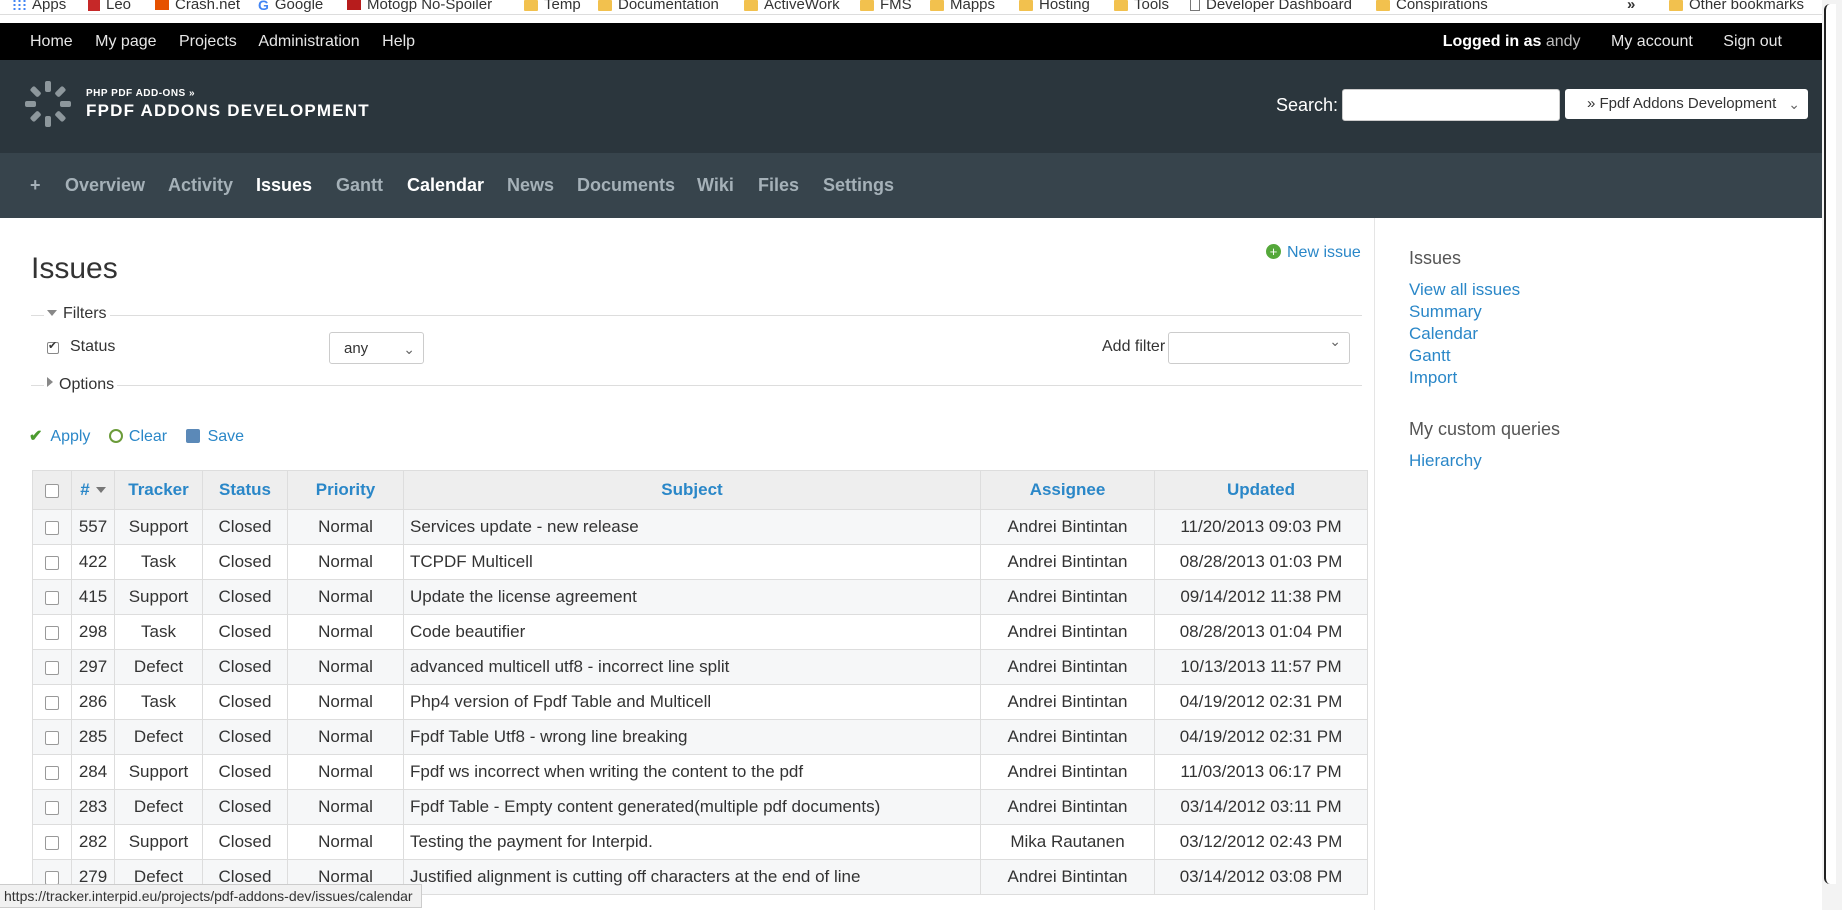 The image size is (1842, 910). I want to click on column-header-subject: Subject, so click(692, 490).